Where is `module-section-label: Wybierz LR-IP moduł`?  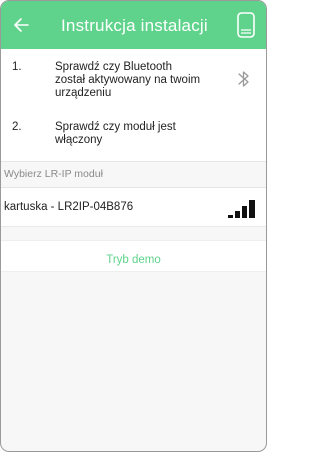
module-section-label: Wybierz LR-IP moduł is located at coordinates (53, 174).